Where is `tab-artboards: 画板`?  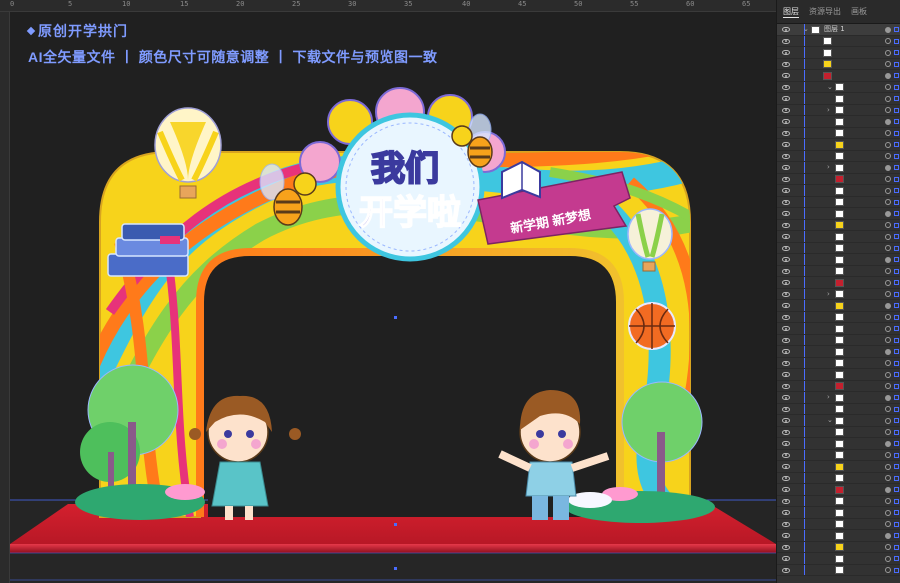
tab-artboards: 画板 is located at coordinates (859, 11).